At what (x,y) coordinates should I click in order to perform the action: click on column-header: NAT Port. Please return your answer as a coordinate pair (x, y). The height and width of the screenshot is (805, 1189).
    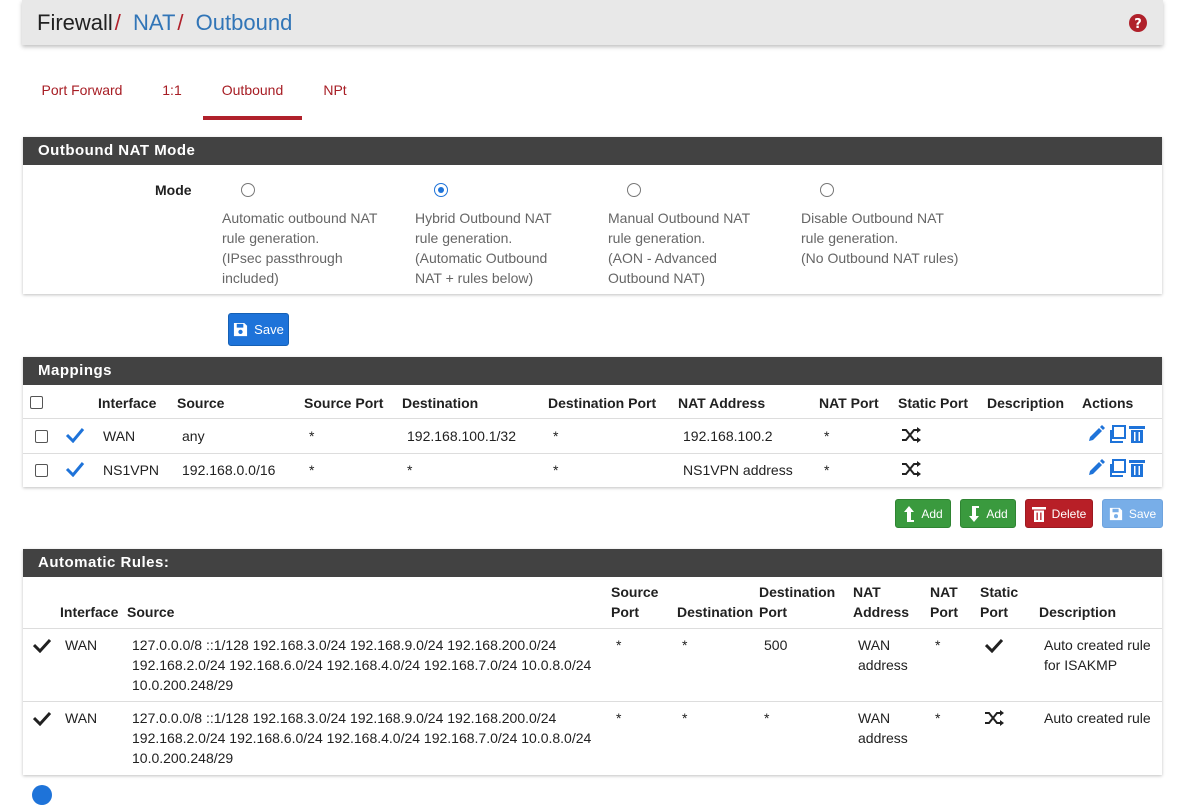
    Looking at the image, I should click on (849, 403).